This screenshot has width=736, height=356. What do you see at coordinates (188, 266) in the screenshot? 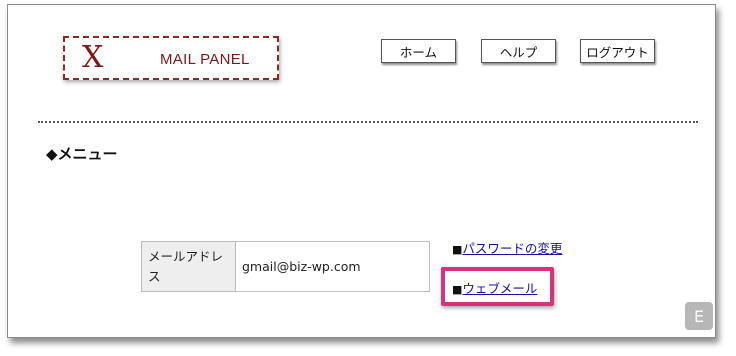
I see `email-address-label: メールアドレス` at bounding box center [188, 266].